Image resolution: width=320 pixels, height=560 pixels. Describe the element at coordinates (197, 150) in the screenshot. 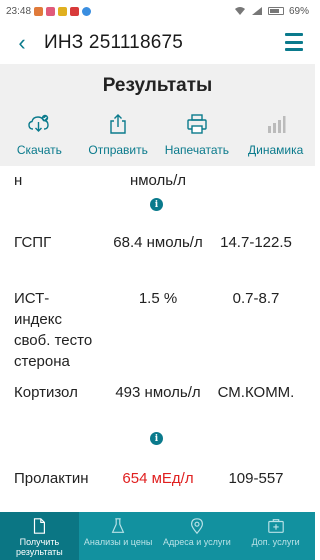

I see `print-label: Напечатать` at that location.